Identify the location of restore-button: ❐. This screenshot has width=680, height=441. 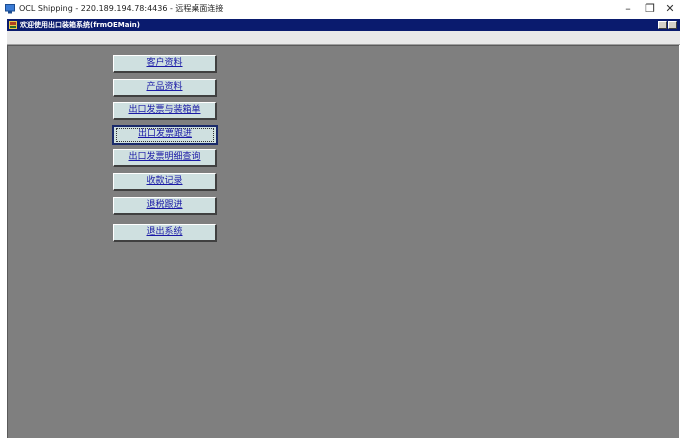
(650, 9).